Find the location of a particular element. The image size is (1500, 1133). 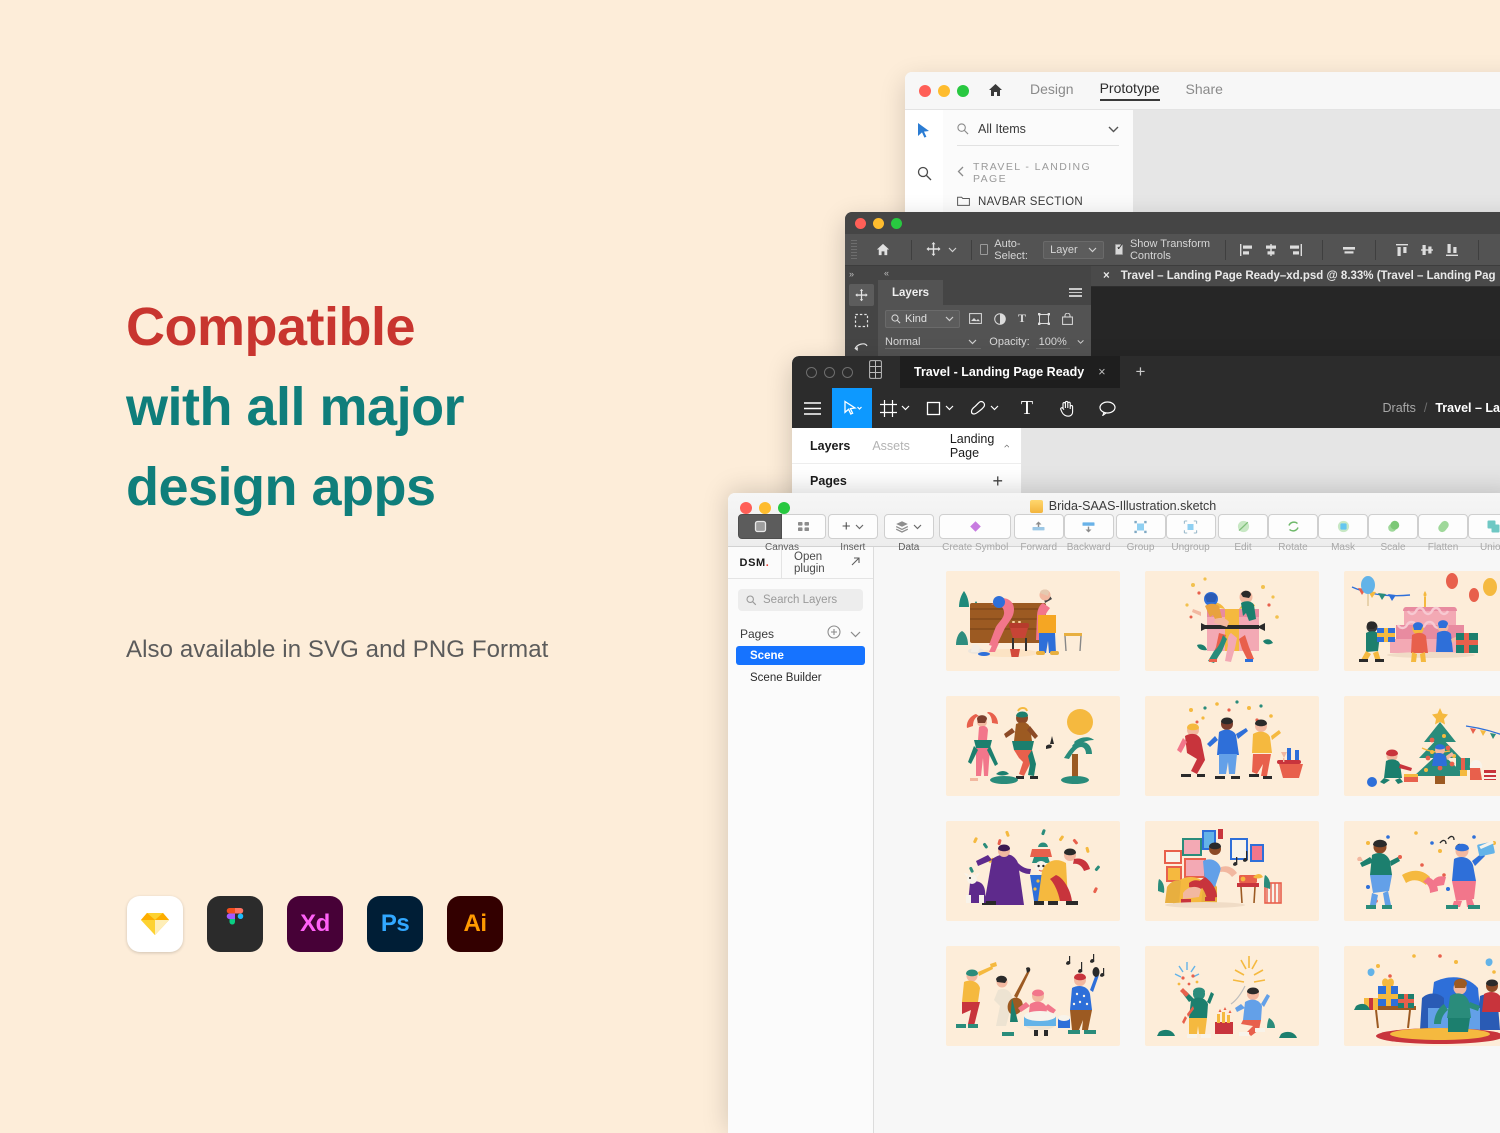

new-tab-button: + is located at coordinates (1141, 372).